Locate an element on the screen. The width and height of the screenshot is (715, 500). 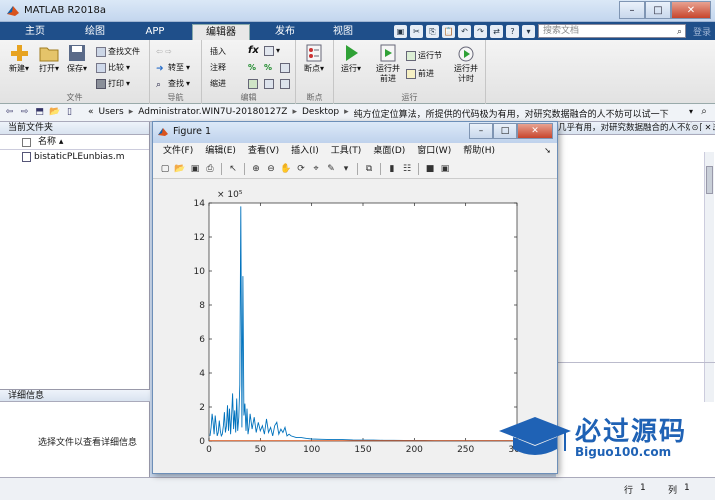
save-quick-icon: ▣ is located at coordinates (400, 31).